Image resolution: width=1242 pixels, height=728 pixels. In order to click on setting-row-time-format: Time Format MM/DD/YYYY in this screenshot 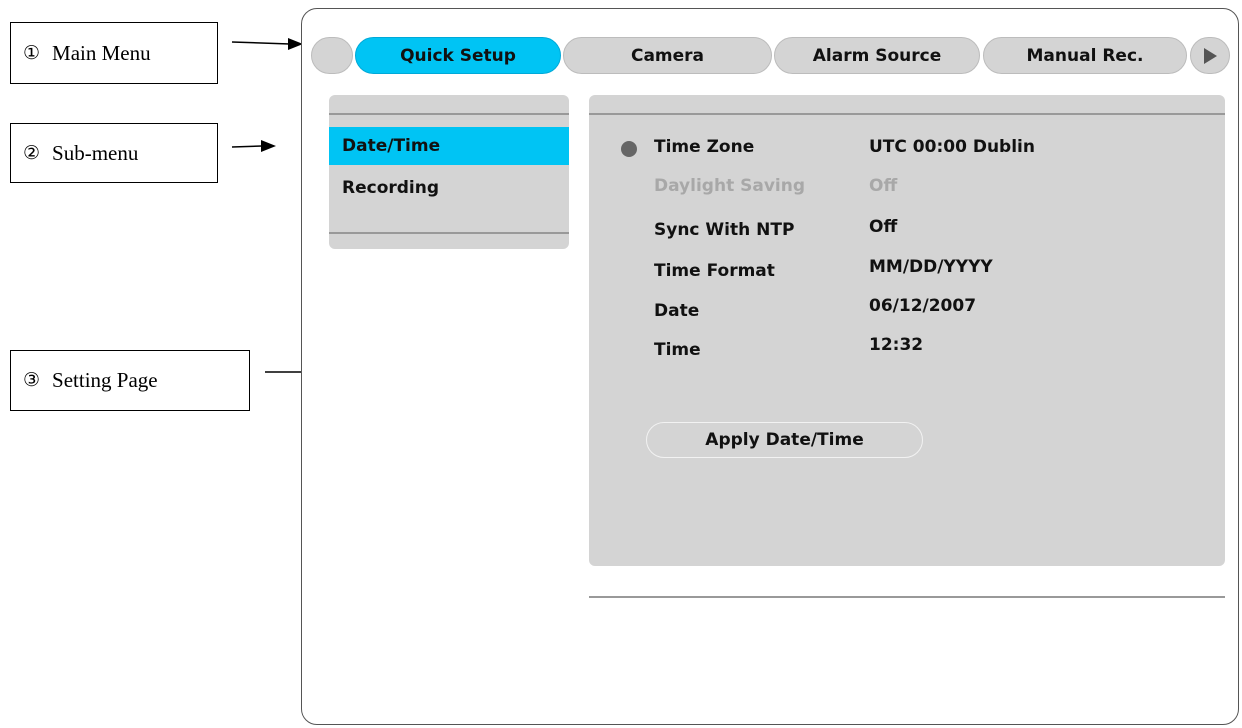, I will do `click(907, 274)`.